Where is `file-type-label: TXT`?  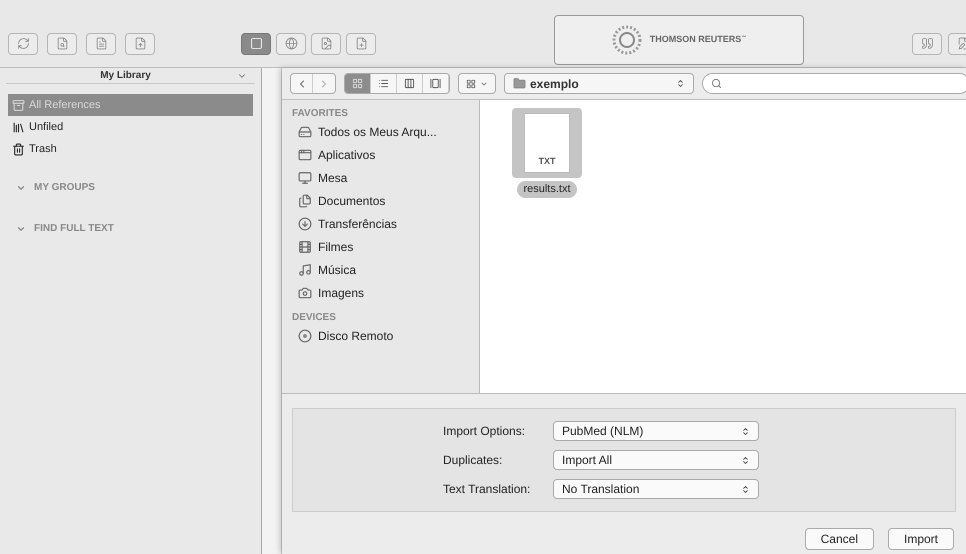
file-type-label: TXT is located at coordinates (547, 161).